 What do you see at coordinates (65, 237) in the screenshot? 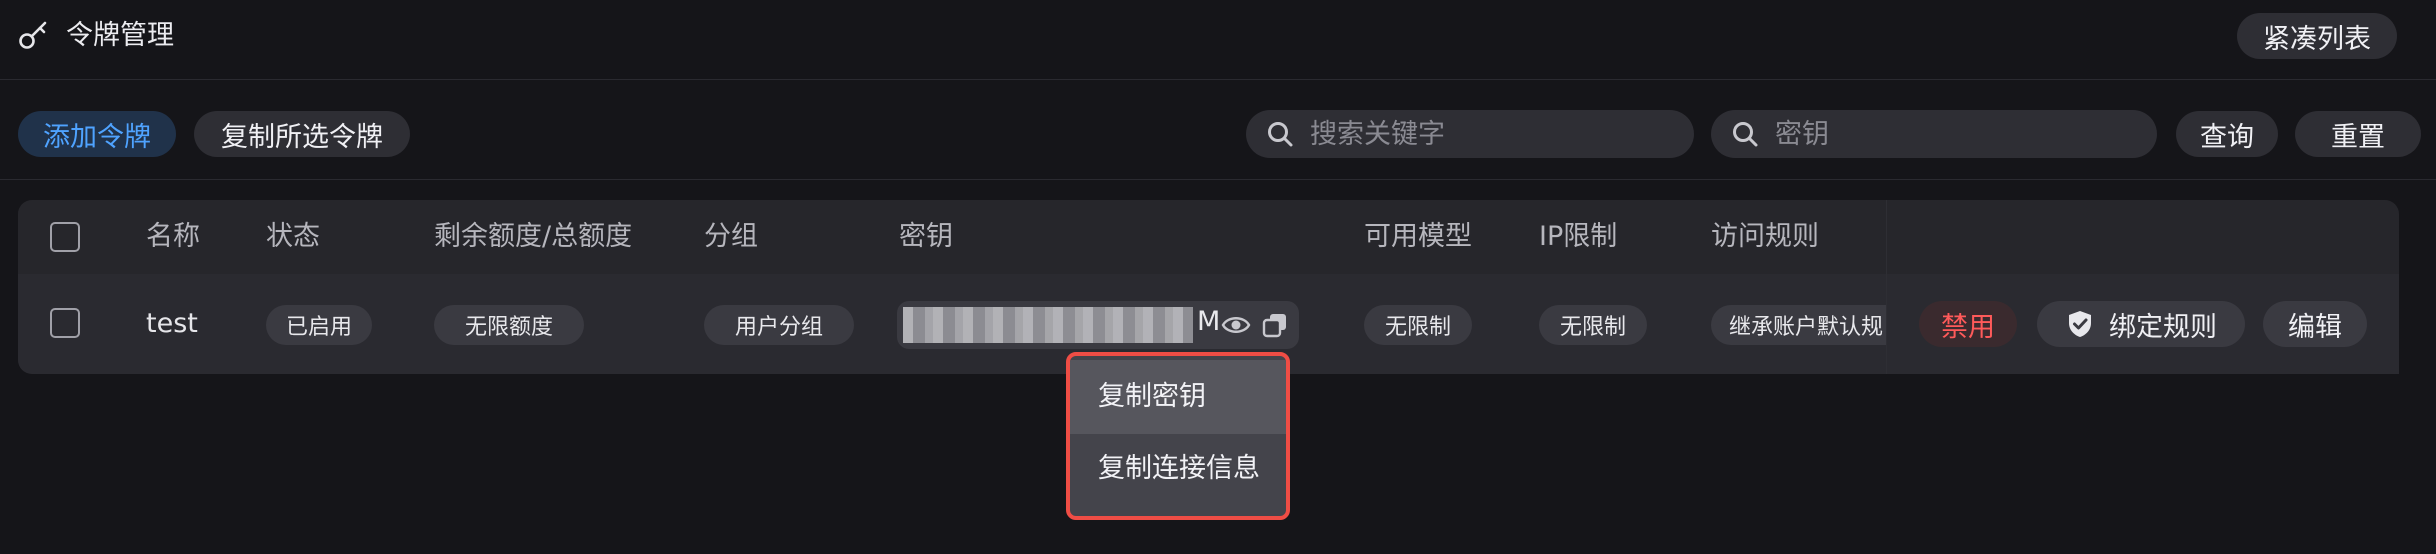
I see `select-all-checkbox` at bounding box center [65, 237].